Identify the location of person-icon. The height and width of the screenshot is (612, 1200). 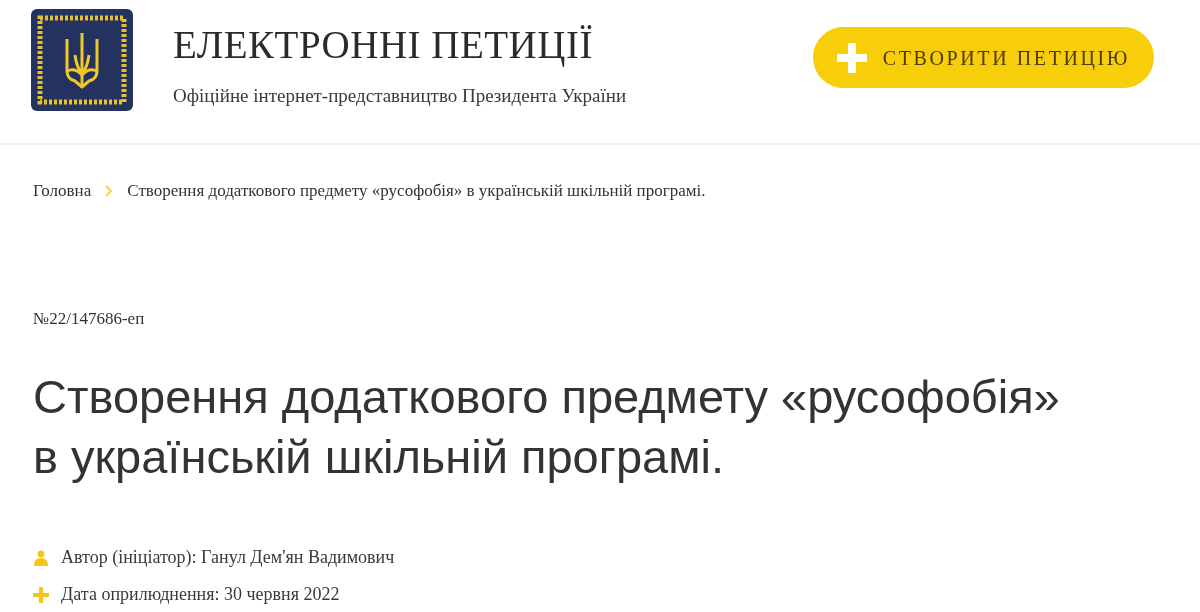
(41, 557).